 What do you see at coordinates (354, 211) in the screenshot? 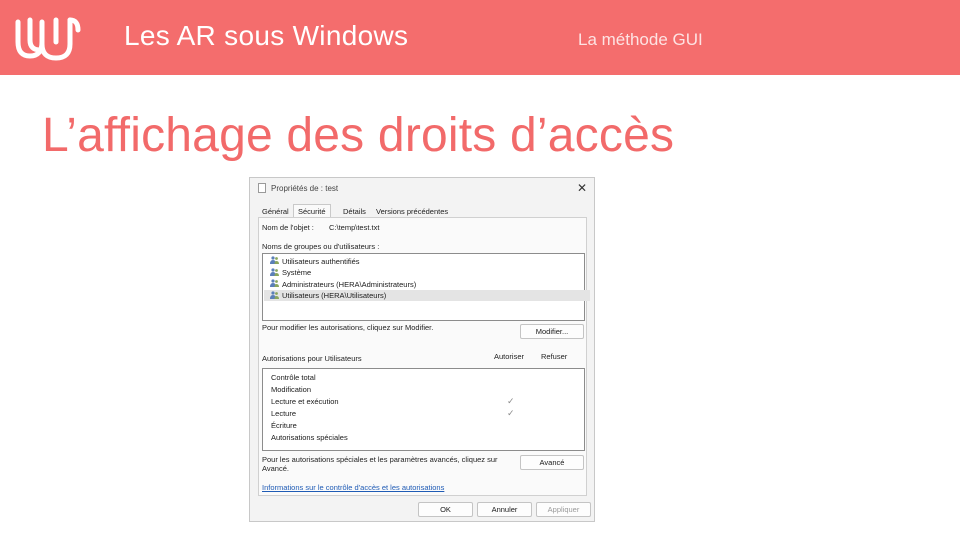
I see `tab-details: Détails` at bounding box center [354, 211].